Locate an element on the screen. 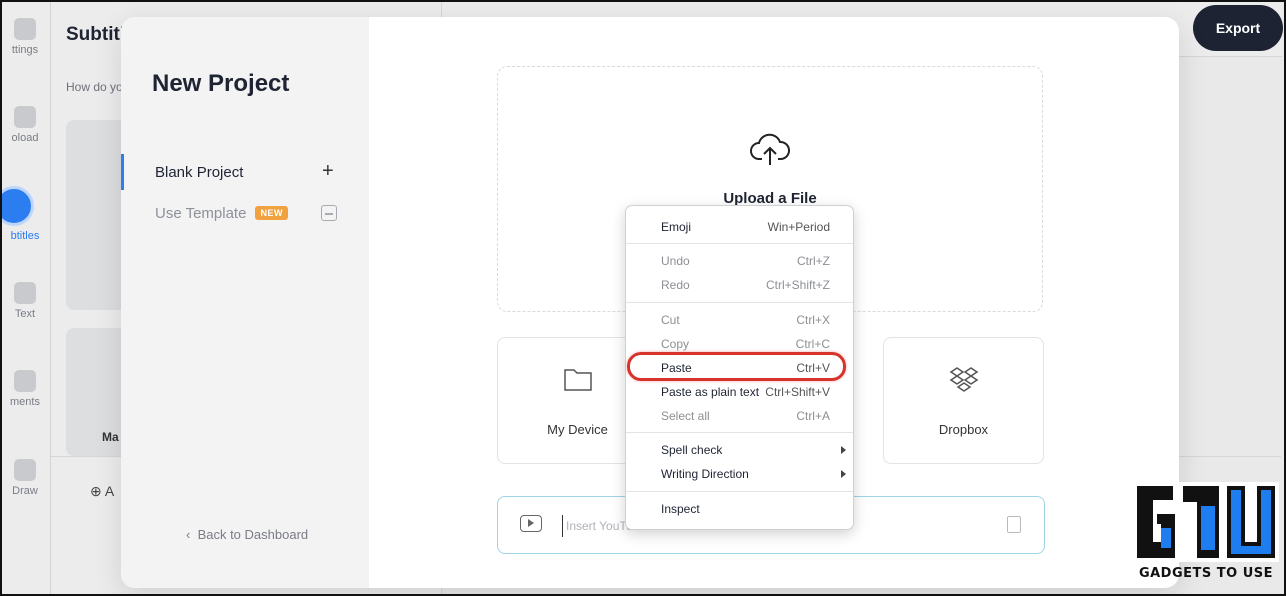 This screenshot has width=1286, height=596. menu-item-redo: Redo Ctrl+Shift+Z is located at coordinates (739, 285).